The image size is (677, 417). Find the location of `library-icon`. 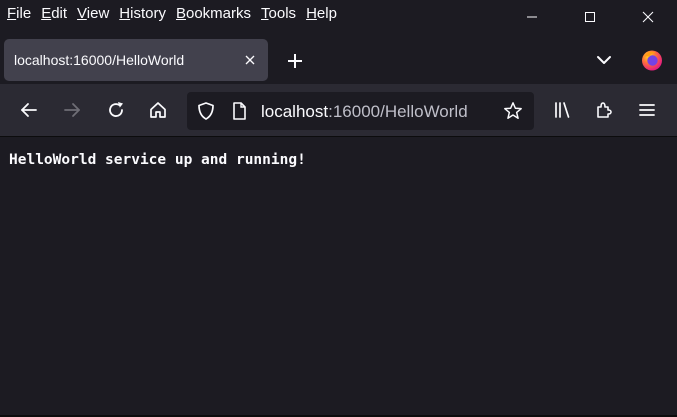

library-icon is located at coordinates (562, 110).